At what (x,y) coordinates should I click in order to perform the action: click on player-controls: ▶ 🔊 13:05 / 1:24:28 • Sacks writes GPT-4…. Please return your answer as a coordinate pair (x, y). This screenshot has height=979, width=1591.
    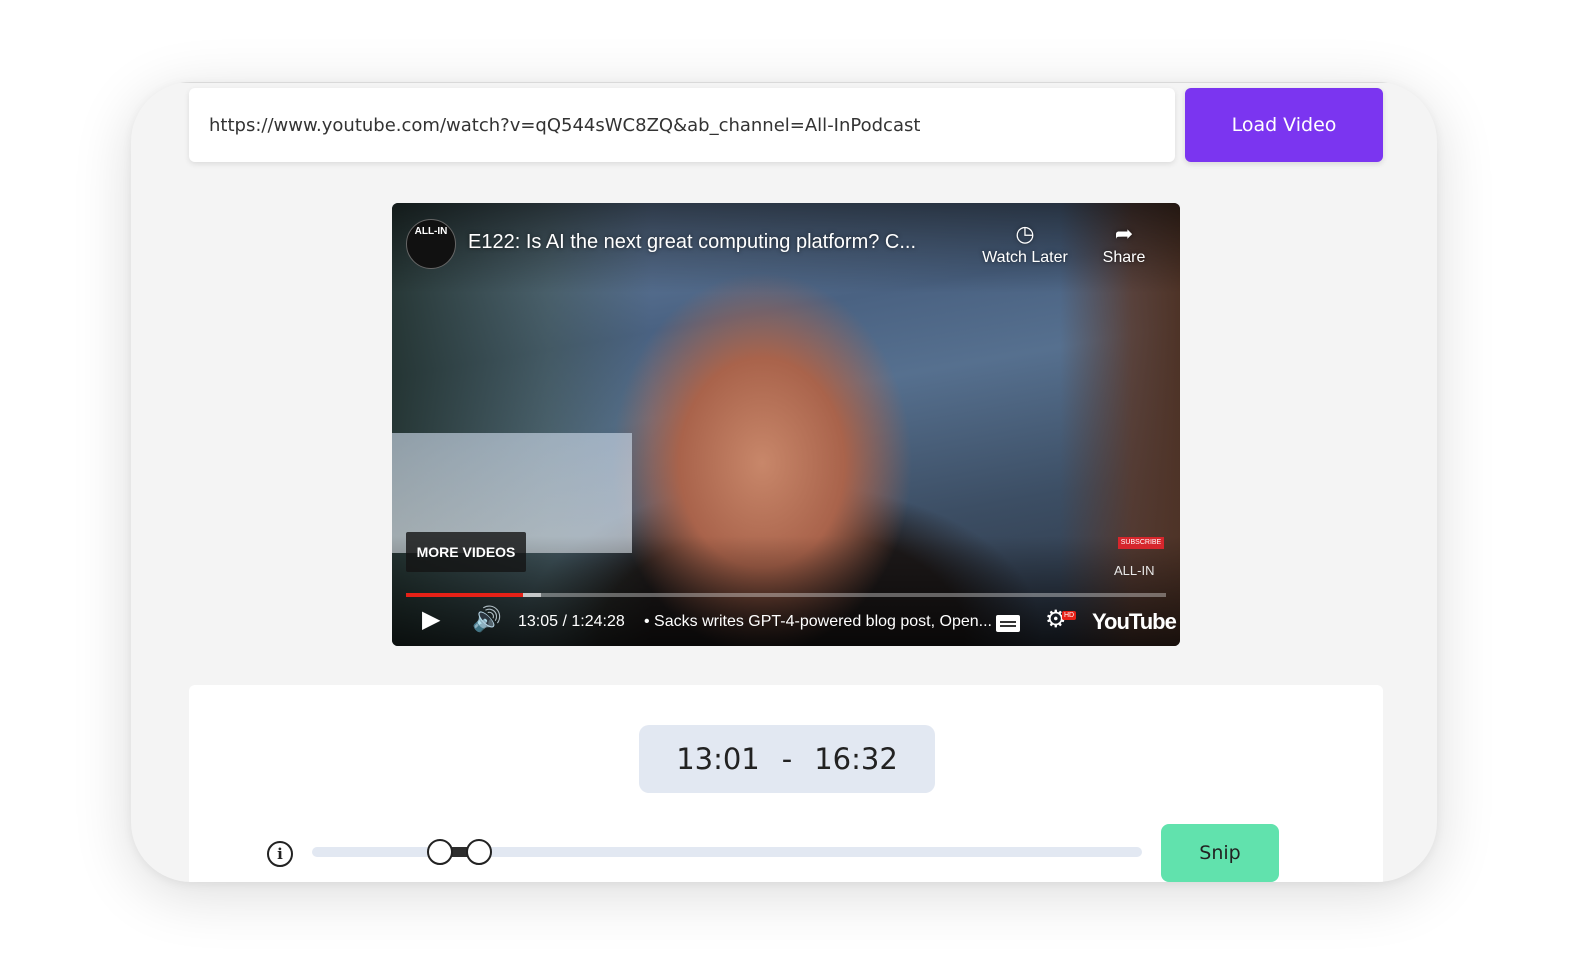
    Looking at the image, I should click on (786, 623).